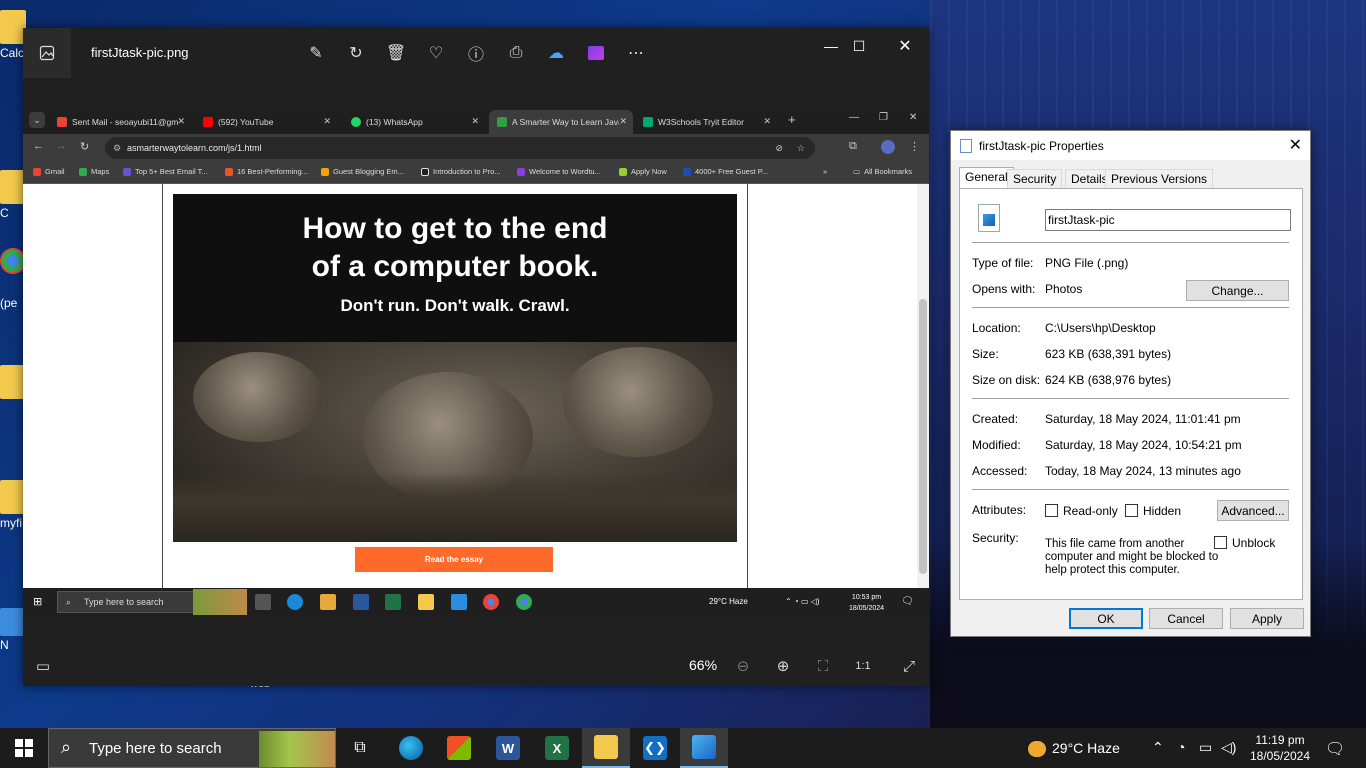 Image resolution: width=1366 pixels, height=768 pixels. I want to click on browser-minimize-button: —, so click(854, 117).